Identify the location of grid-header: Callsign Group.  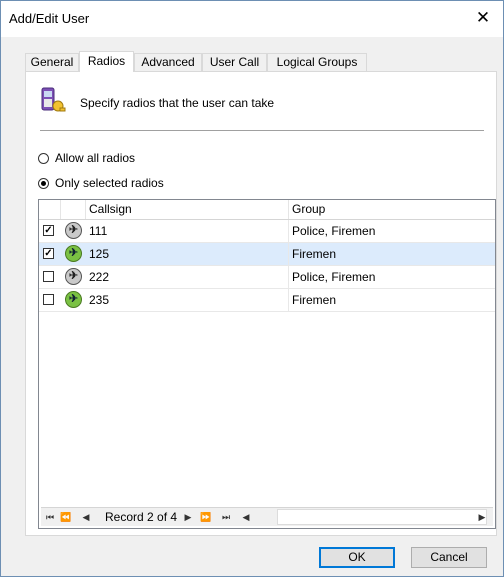
(267, 210).